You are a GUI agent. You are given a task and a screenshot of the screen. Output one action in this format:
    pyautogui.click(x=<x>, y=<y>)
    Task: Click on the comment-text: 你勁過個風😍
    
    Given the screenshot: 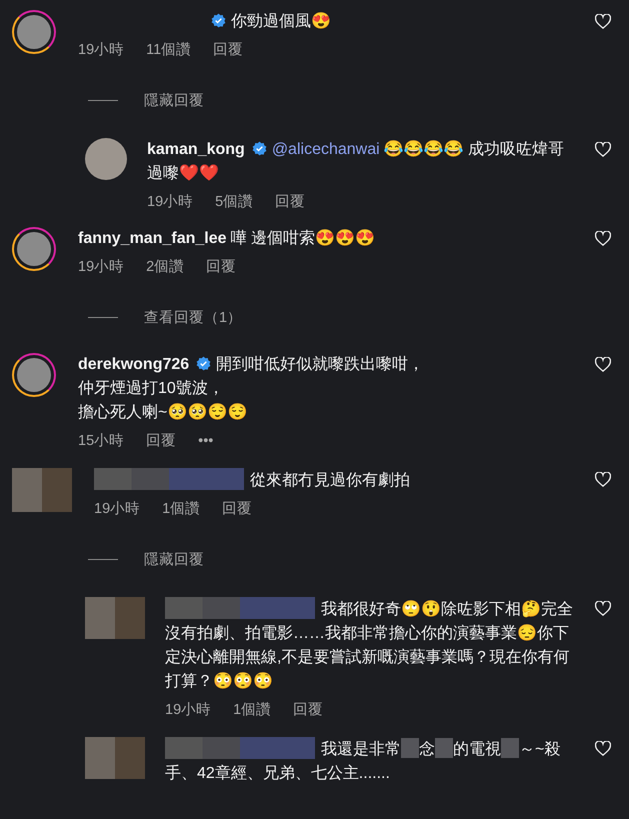 What is the action you would take?
    pyautogui.click(x=325, y=22)
    